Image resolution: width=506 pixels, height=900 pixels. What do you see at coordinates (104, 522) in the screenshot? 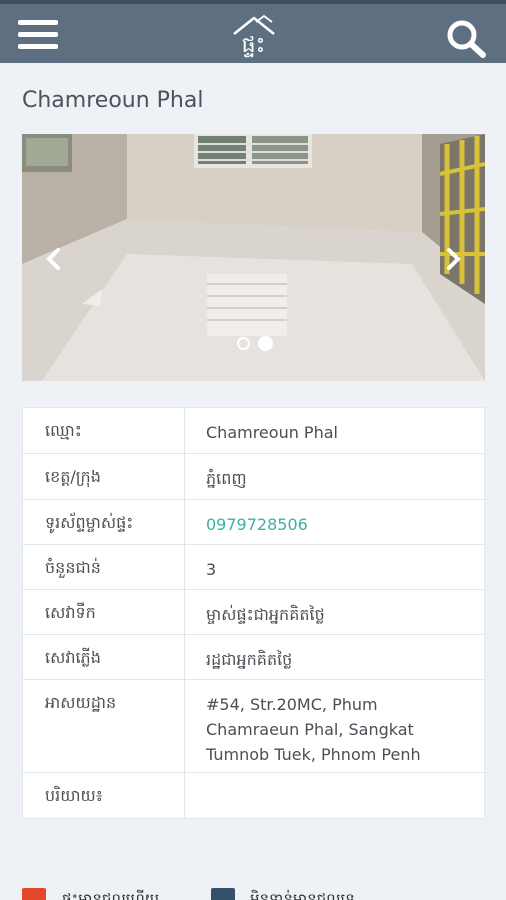
I see `row-label-phone: ទូរស័ព្ទម្ចាស់ផ្ទះ` at bounding box center [104, 522].